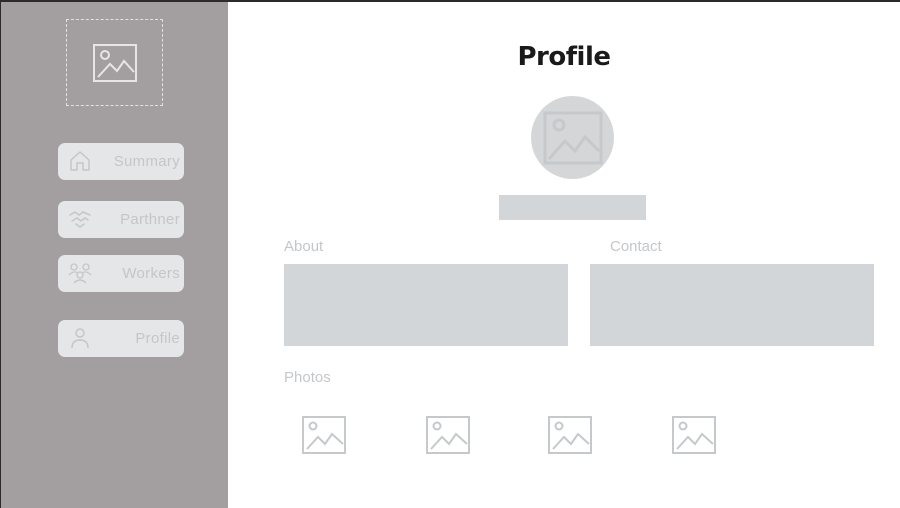 The width and height of the screenshot is (900, 508). I want to click on sidebar-item-profile: Profile, so click(121, 338).